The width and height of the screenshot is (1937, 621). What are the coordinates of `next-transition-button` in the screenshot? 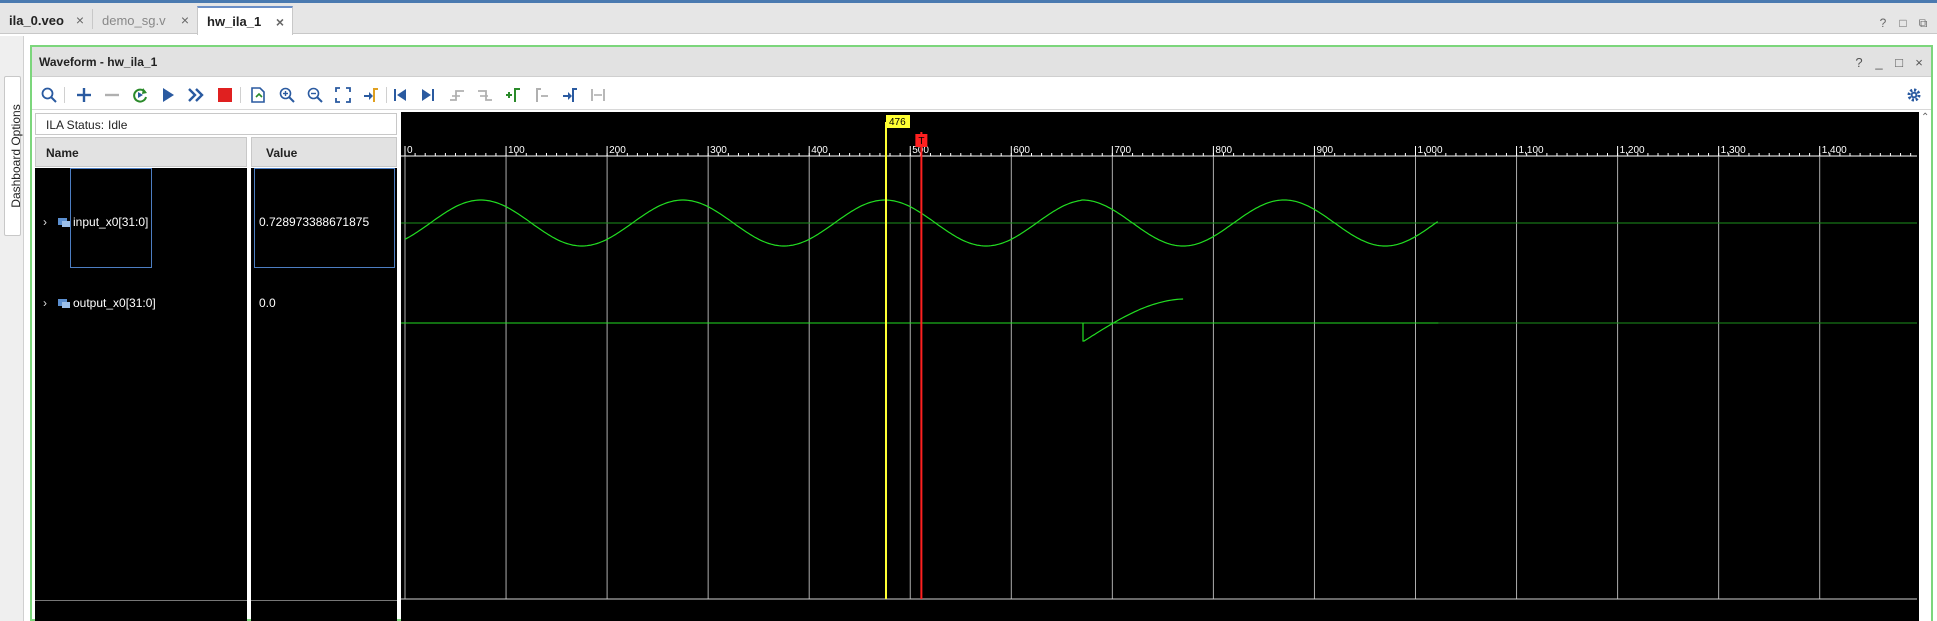 It's located at (485, 95).